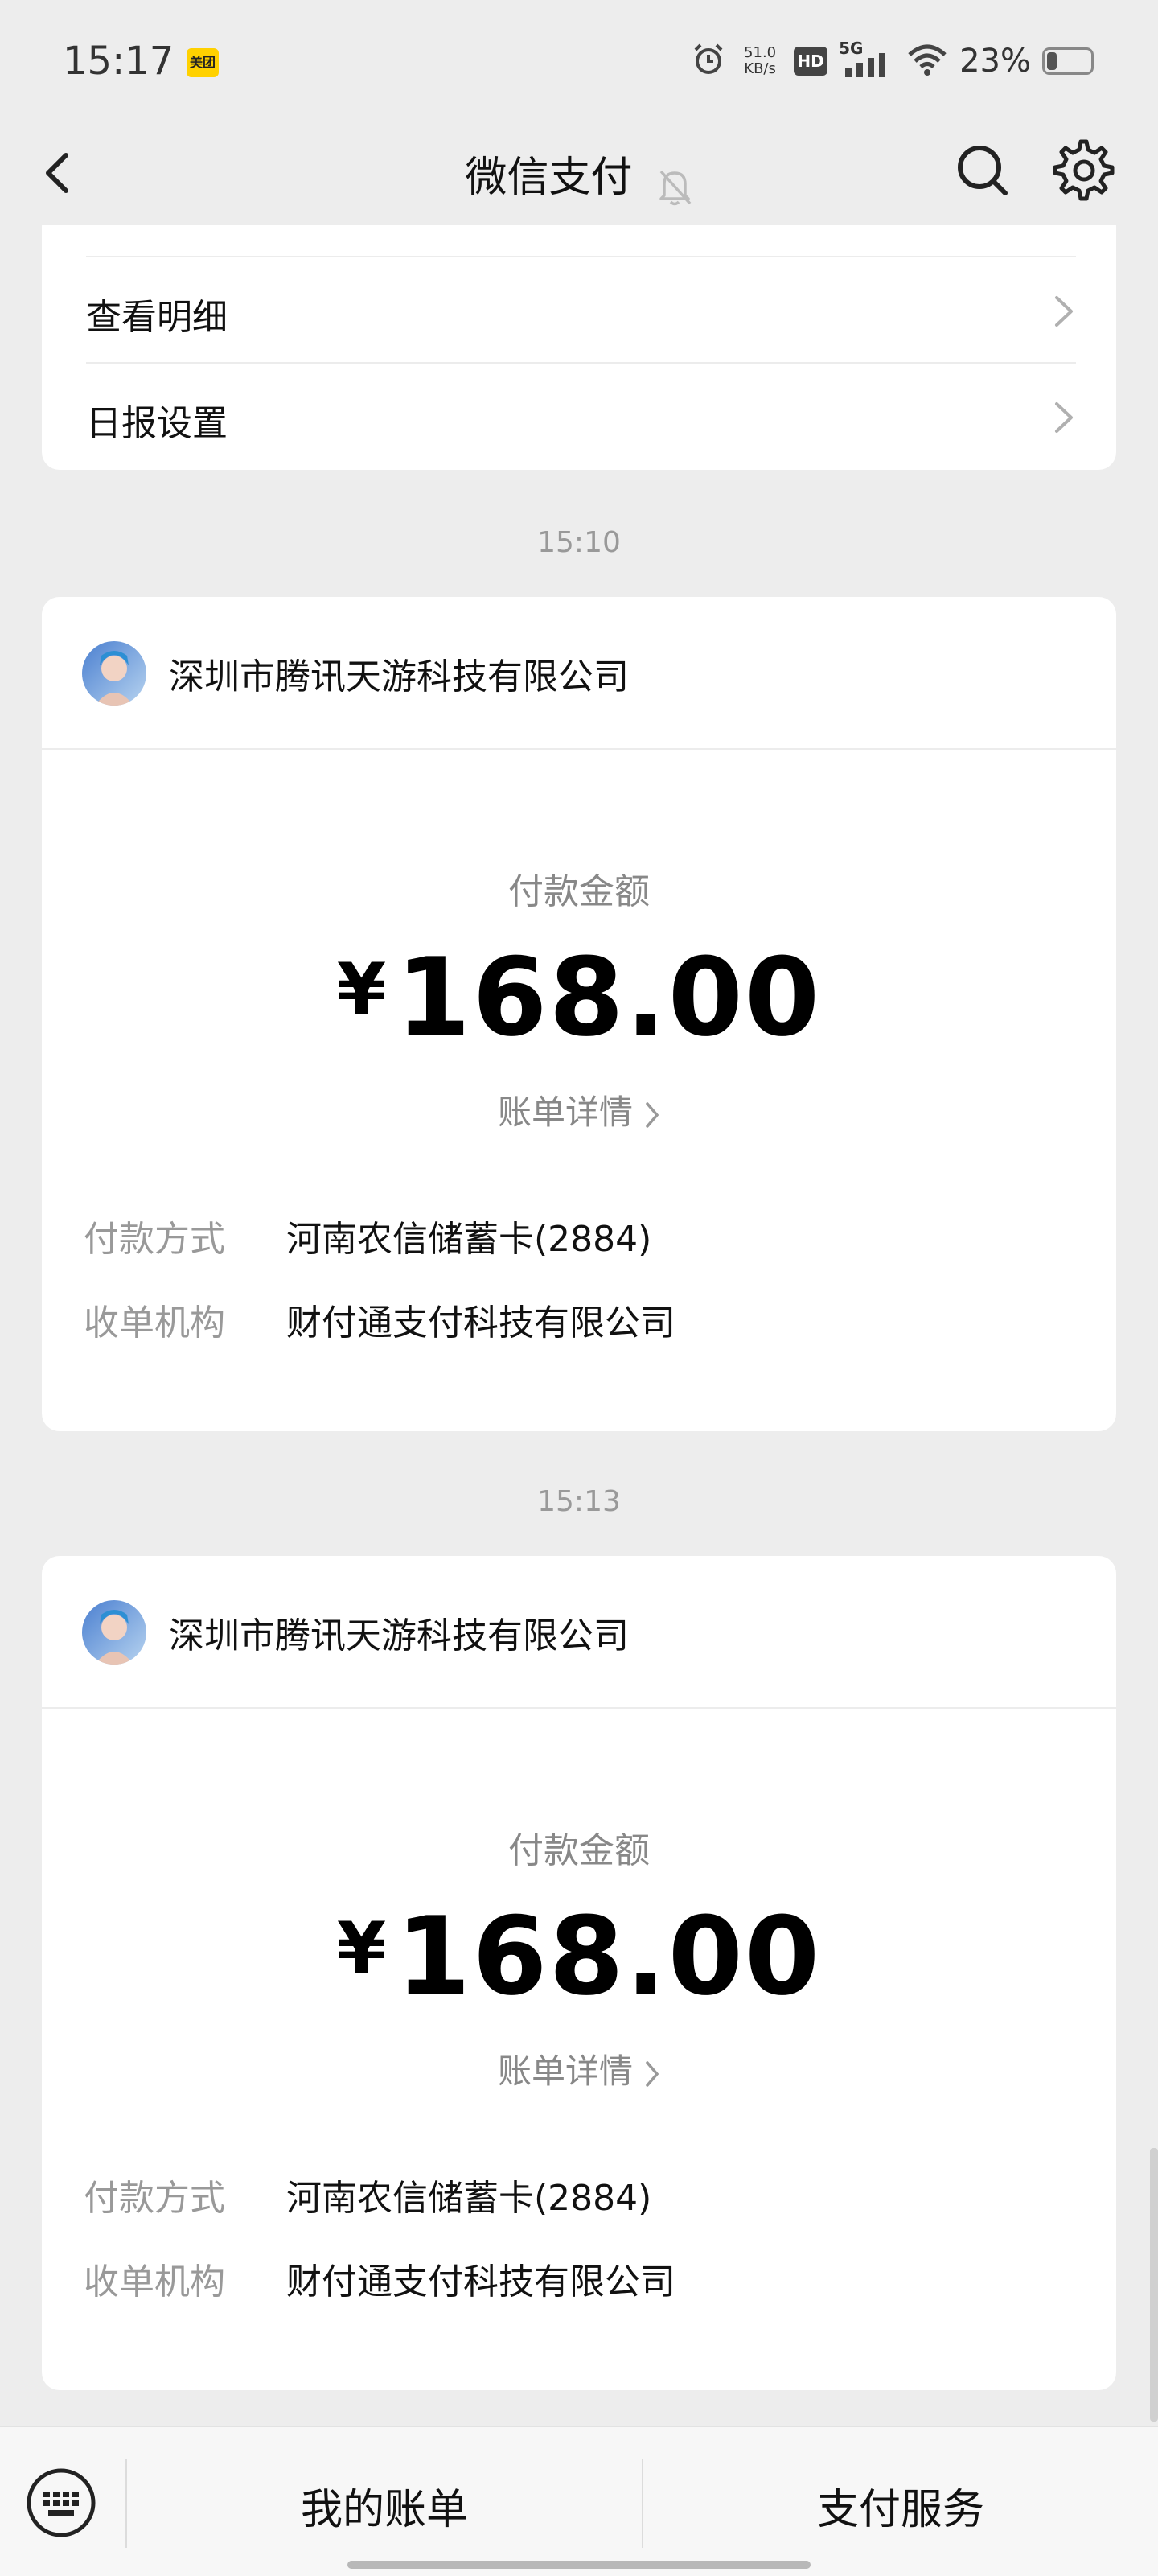  What do you see at coordinates (579, 1501) in the screenshot?
I see `message-timestamp: 15:13` at bounding box center [579, 1501].